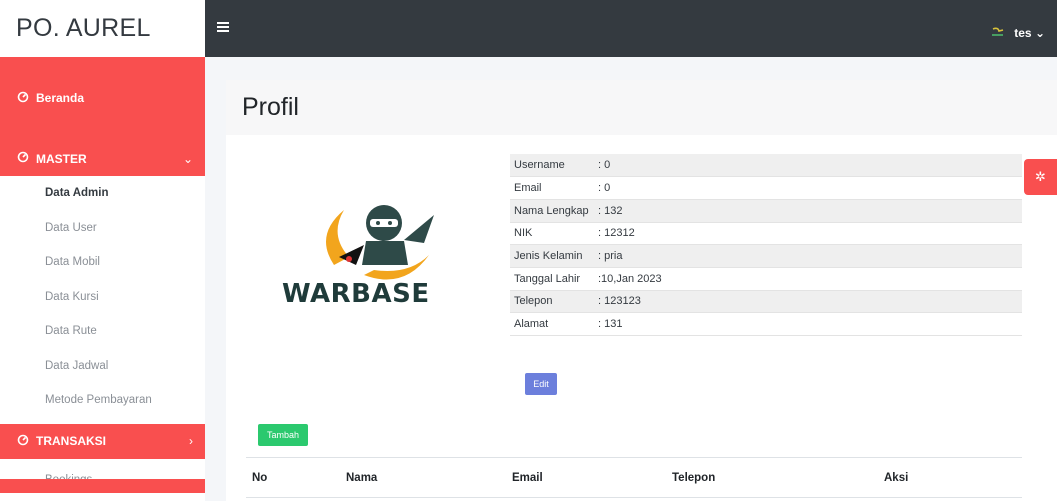  What do you see at coordinates (429, 477) in the screenshot?
I see `column-header-nama: Nama` at bounding box center [429, 477].